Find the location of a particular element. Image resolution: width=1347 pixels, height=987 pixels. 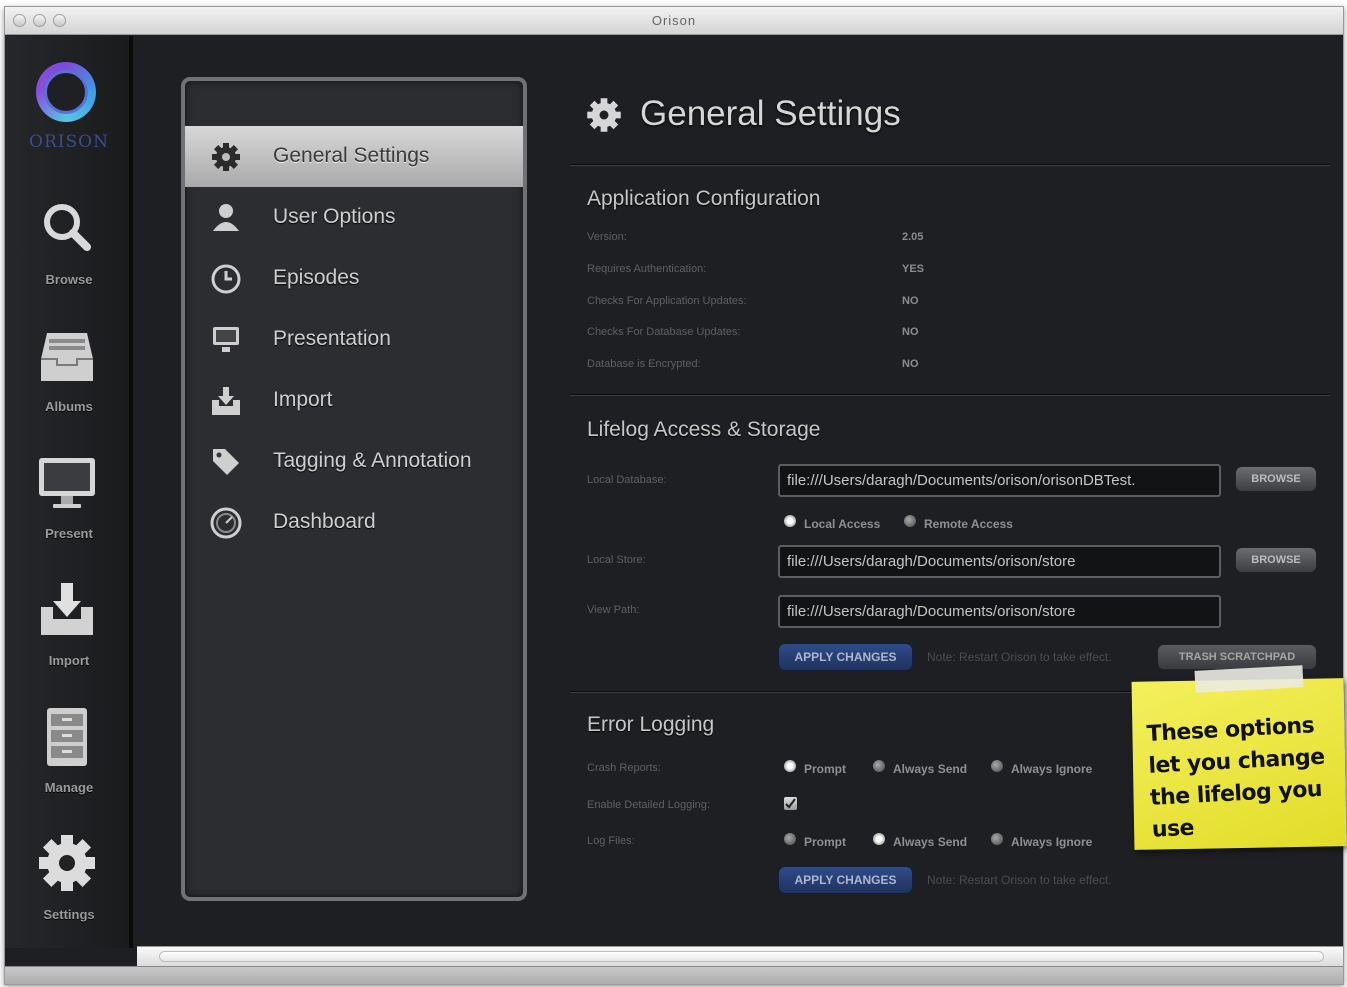

logs-prompt-label: Prompt is located at coordinates (825, 842).